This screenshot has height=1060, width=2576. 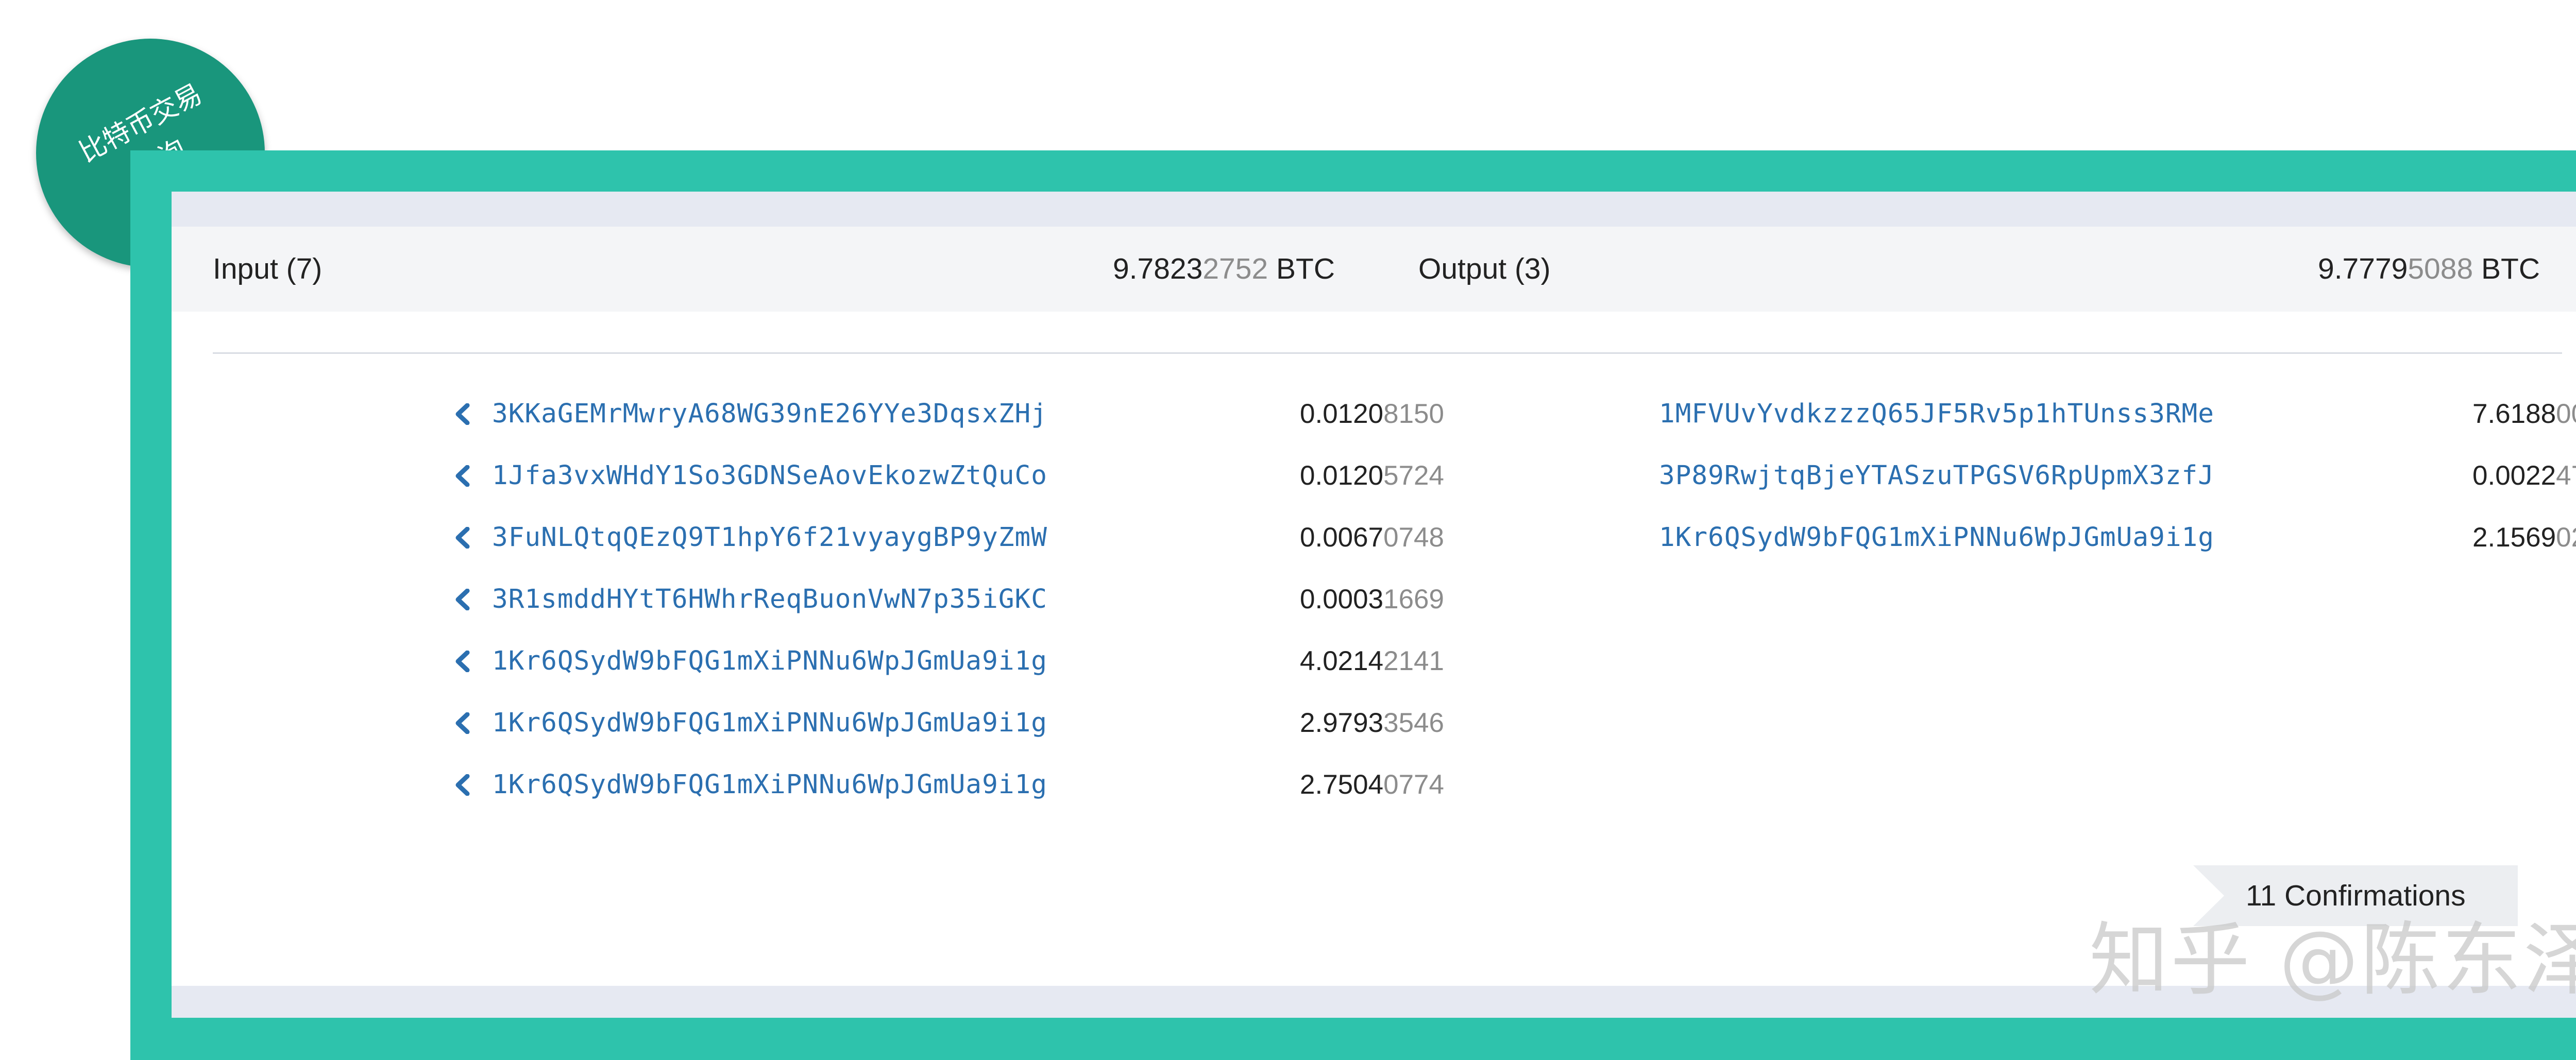 I want to click on input-total: 9.78232752 BTC, so click(x=1224, y=269).